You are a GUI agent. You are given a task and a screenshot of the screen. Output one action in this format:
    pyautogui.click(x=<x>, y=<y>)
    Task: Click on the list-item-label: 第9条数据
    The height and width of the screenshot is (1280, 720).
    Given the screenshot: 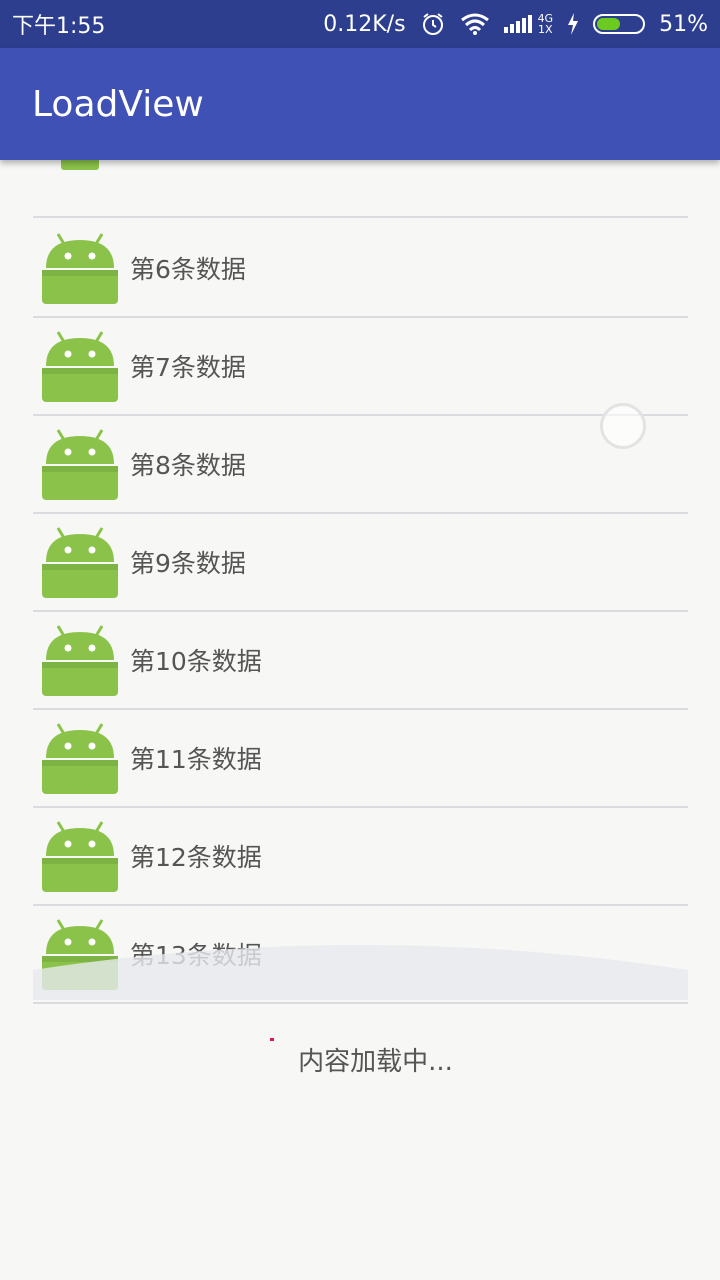 What is the action you would take?
    pyautogui.click(x=188, y=563)
    